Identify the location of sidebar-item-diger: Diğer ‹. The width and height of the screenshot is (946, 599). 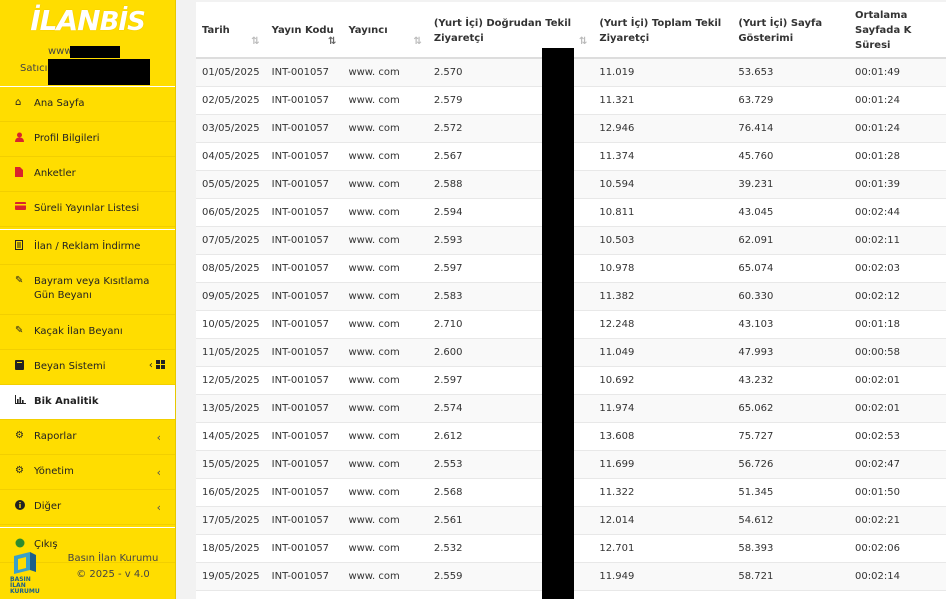
(87, 507).